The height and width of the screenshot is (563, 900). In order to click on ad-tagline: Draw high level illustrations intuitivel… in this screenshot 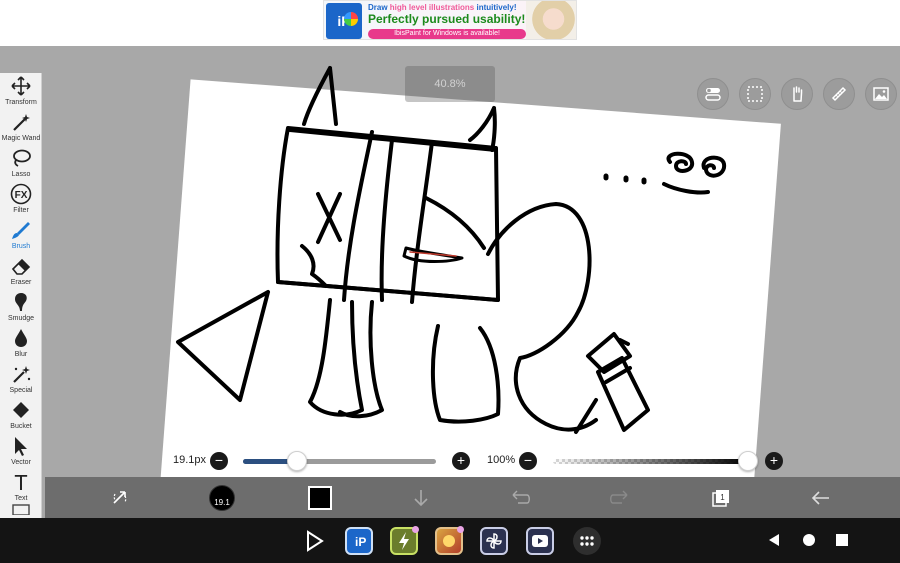, I will do `click(442, 7)`.